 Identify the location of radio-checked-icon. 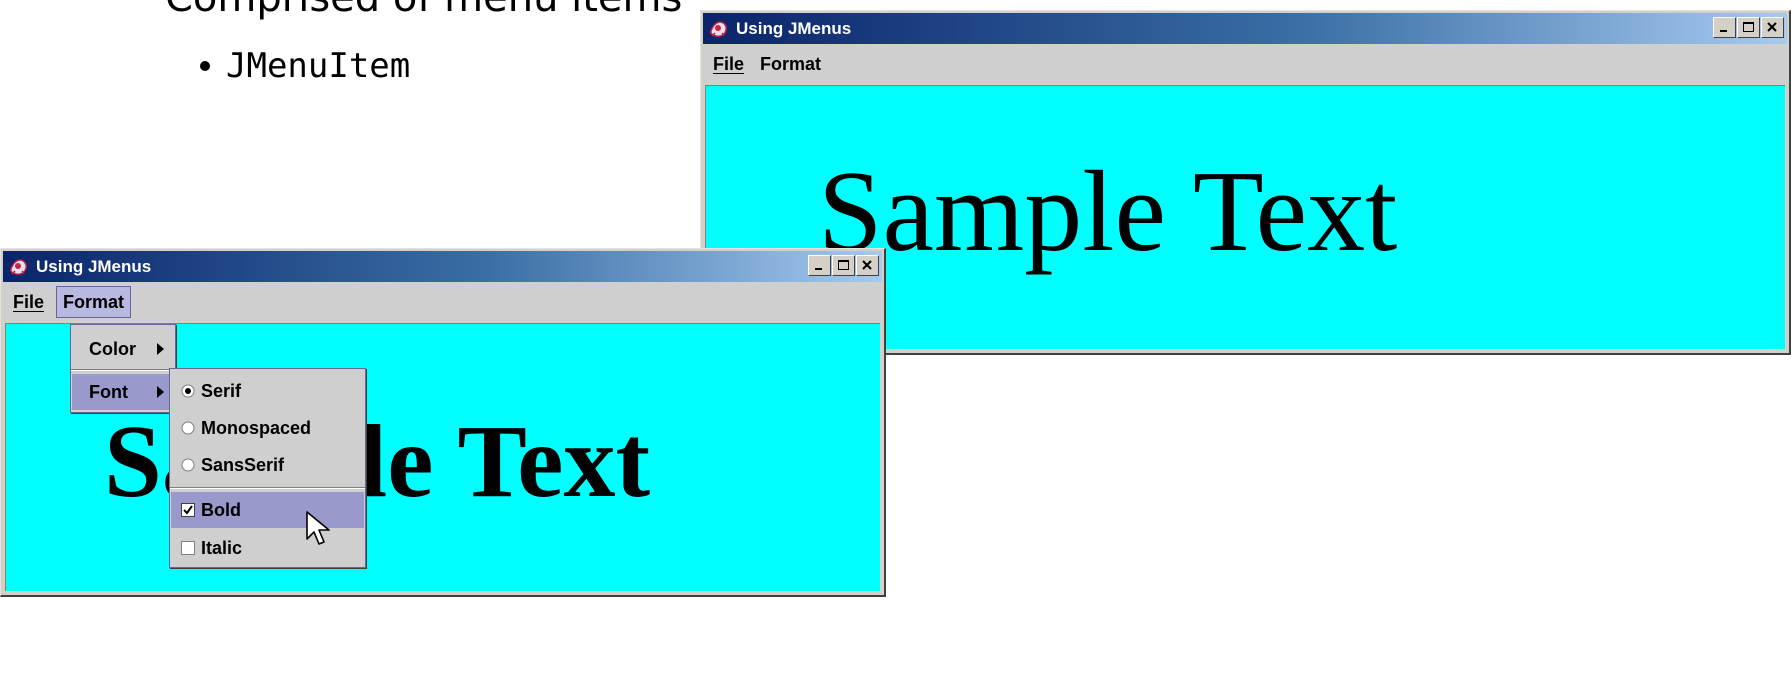
(188, 391).